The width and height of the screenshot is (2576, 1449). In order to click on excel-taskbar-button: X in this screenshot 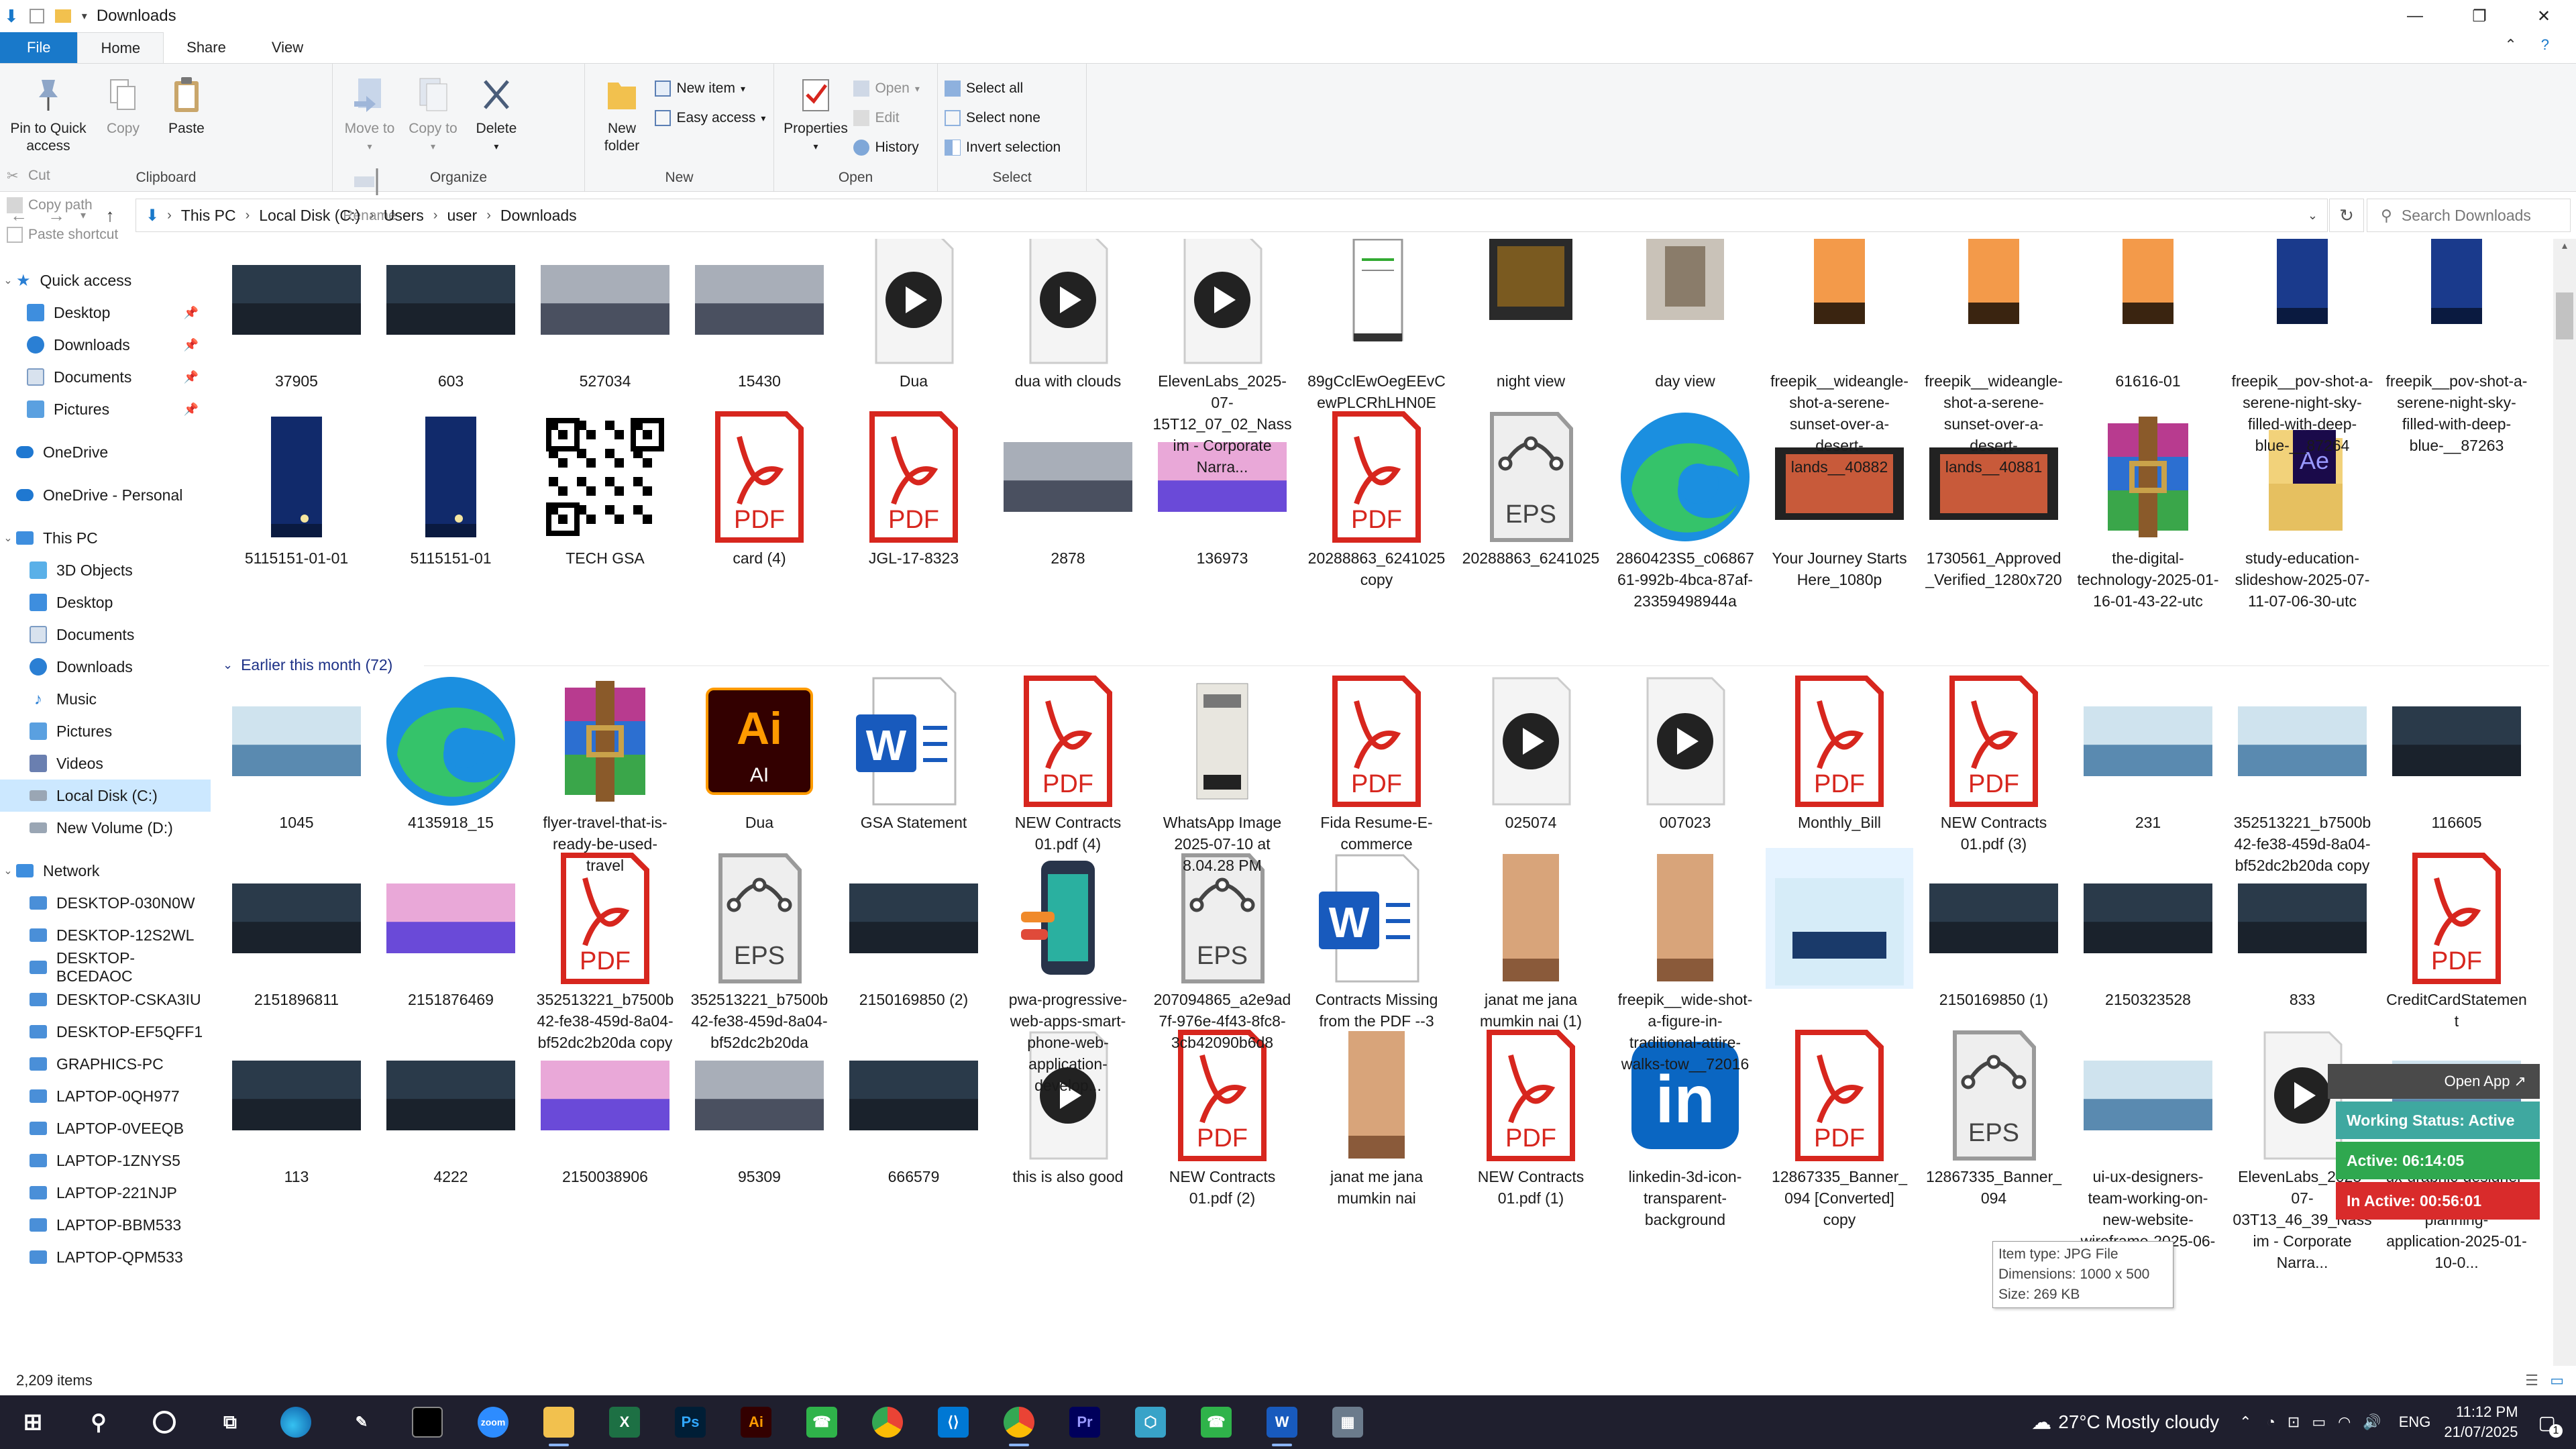, I will do `click(624, 1422)`.